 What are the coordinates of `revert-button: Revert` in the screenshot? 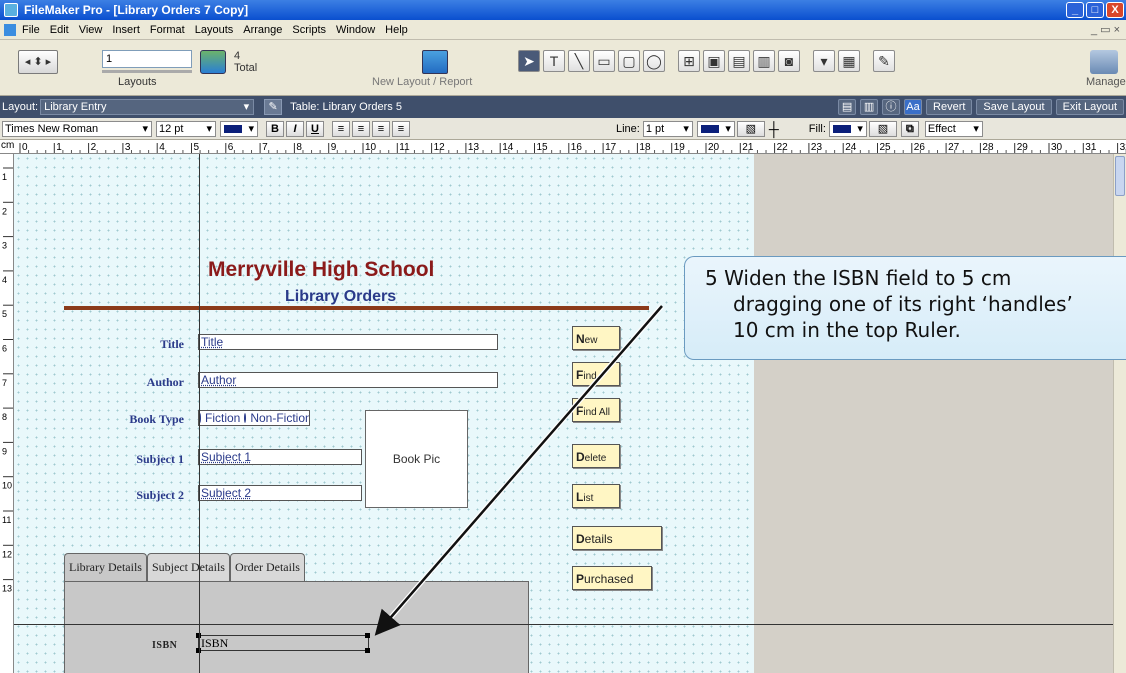 It's located at (949, 107).